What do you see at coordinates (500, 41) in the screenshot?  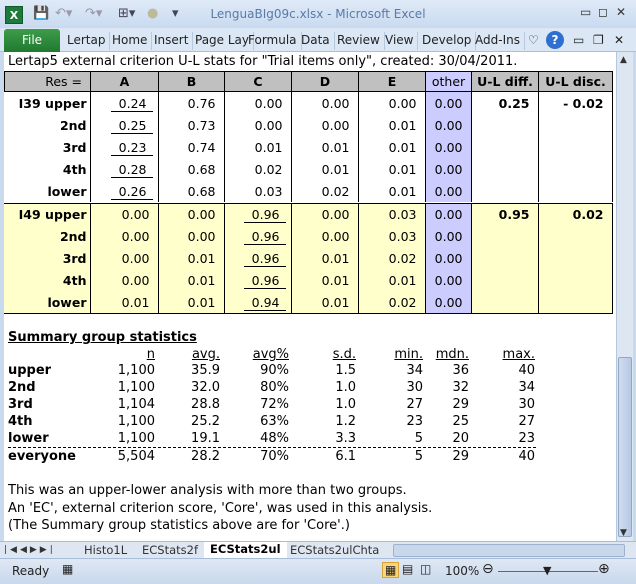 I see `tab-add-ins: Add-Ins` at bounding box center [500, 41].